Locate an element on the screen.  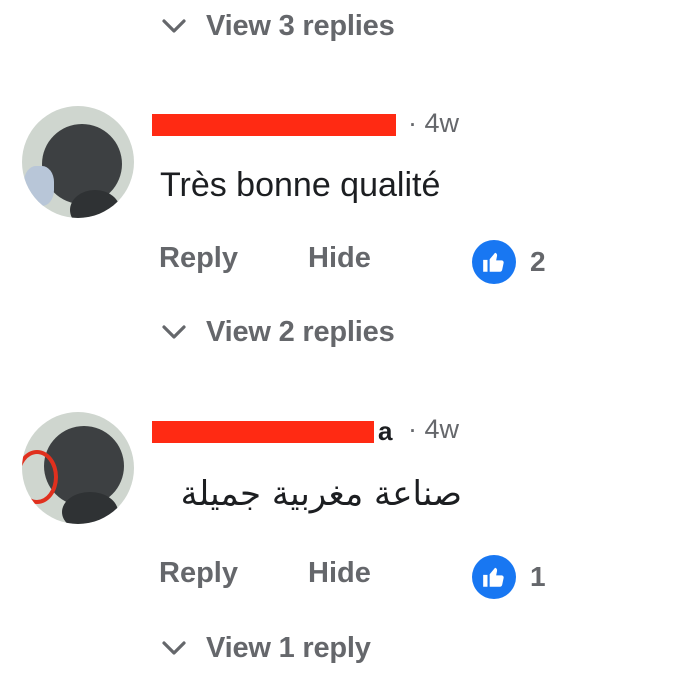
view-replies-label: View 1 reply is located at coordinates (288, 647).